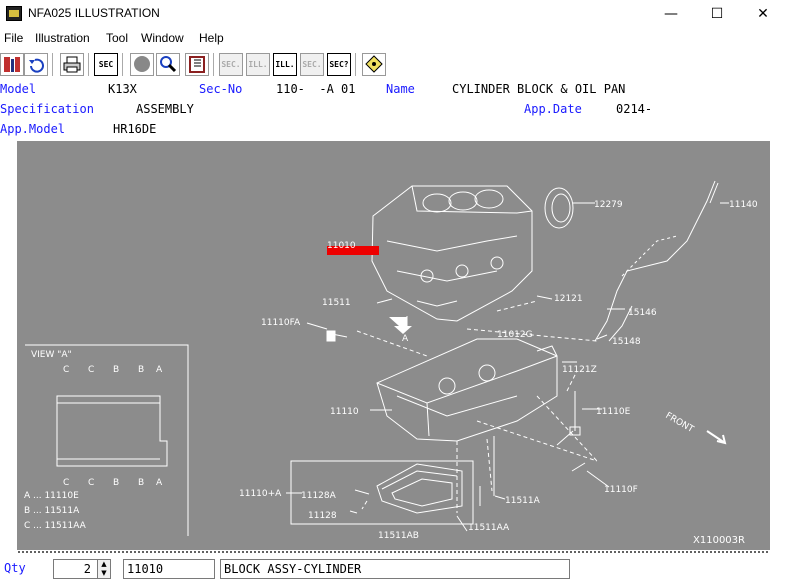 This screenshot has width=786, height=583. What do you see at coordinates (339, 64) in the screenshot?
I see `sec-query-button: SEC?` at bounding box center [339, 64].